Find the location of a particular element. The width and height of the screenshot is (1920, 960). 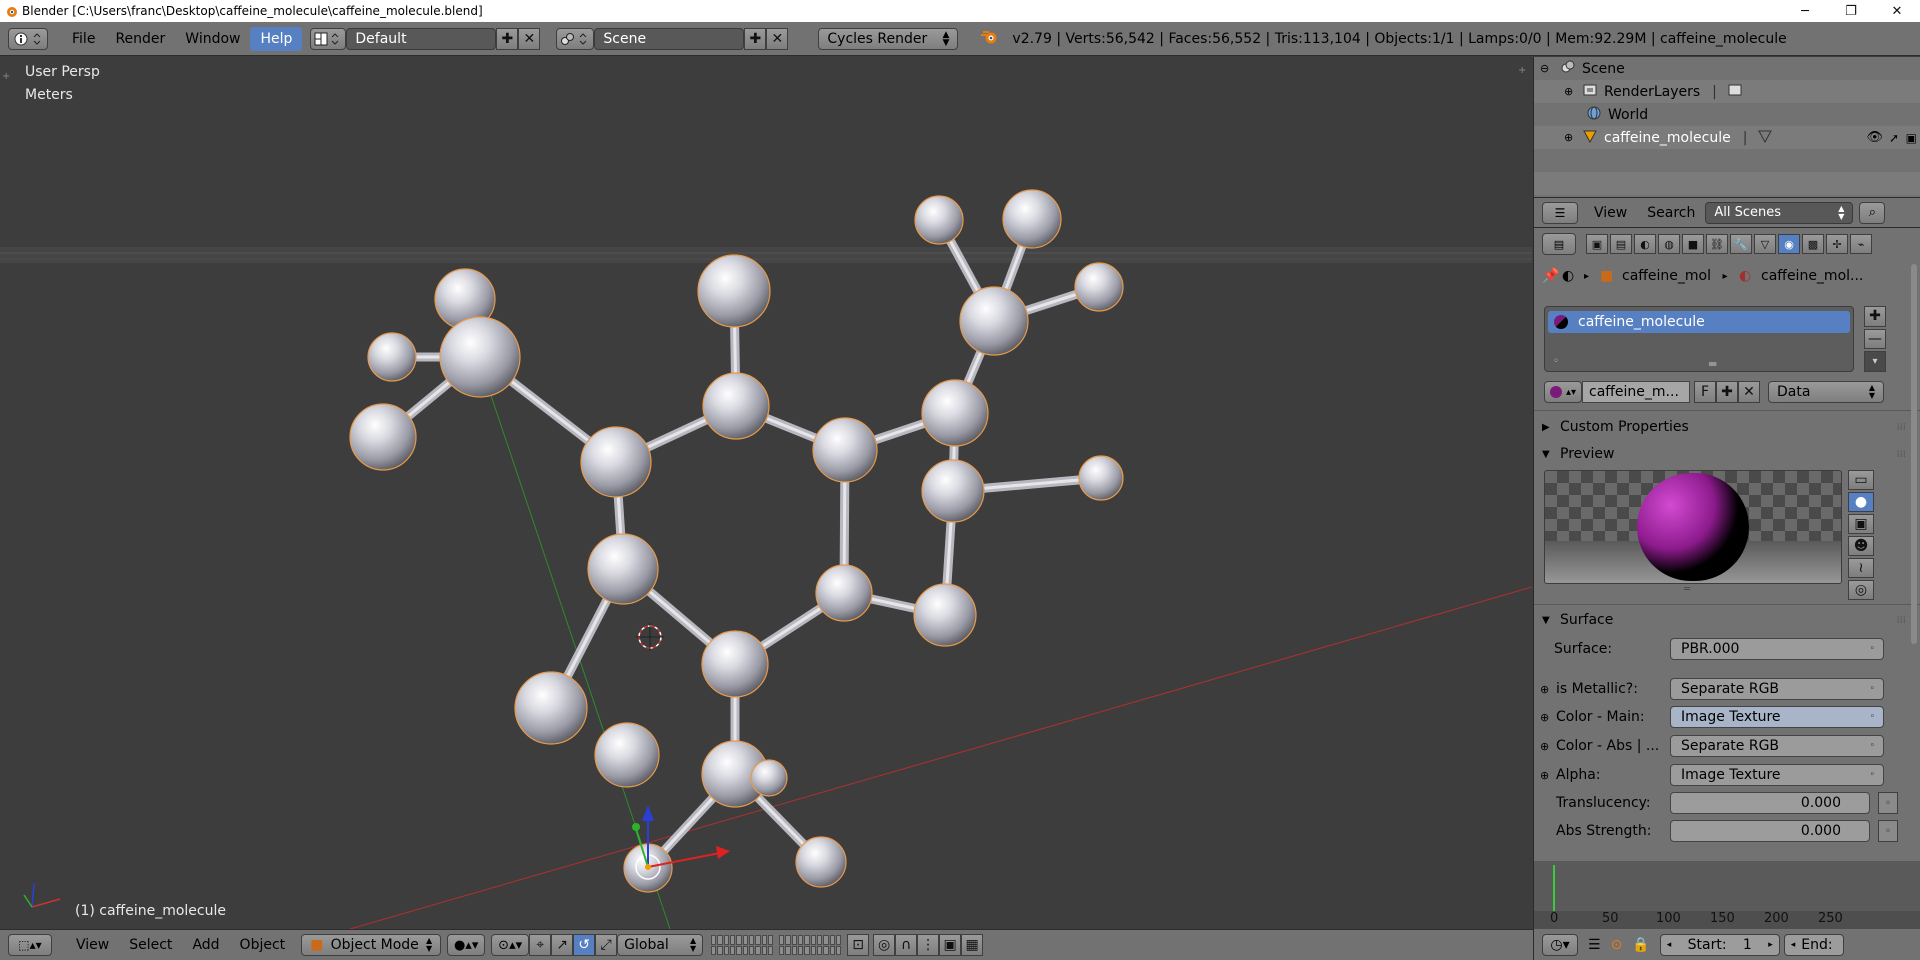

preview-cube-button: ▣ is located at coordinates (1861, 524).